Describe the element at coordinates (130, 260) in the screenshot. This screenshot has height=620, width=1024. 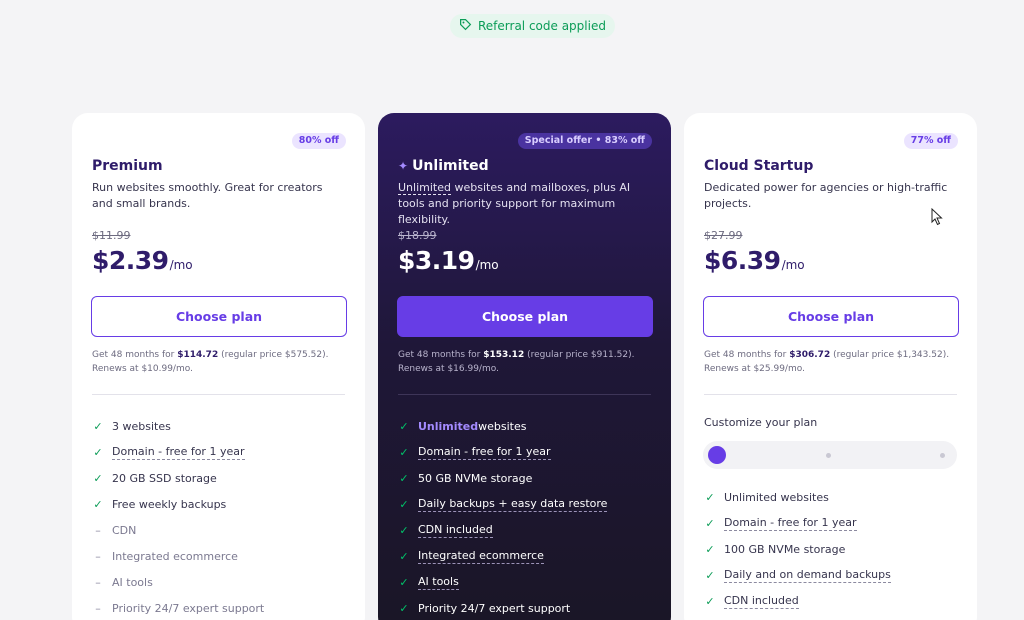
I see `price-amount: $2.39` at that location.